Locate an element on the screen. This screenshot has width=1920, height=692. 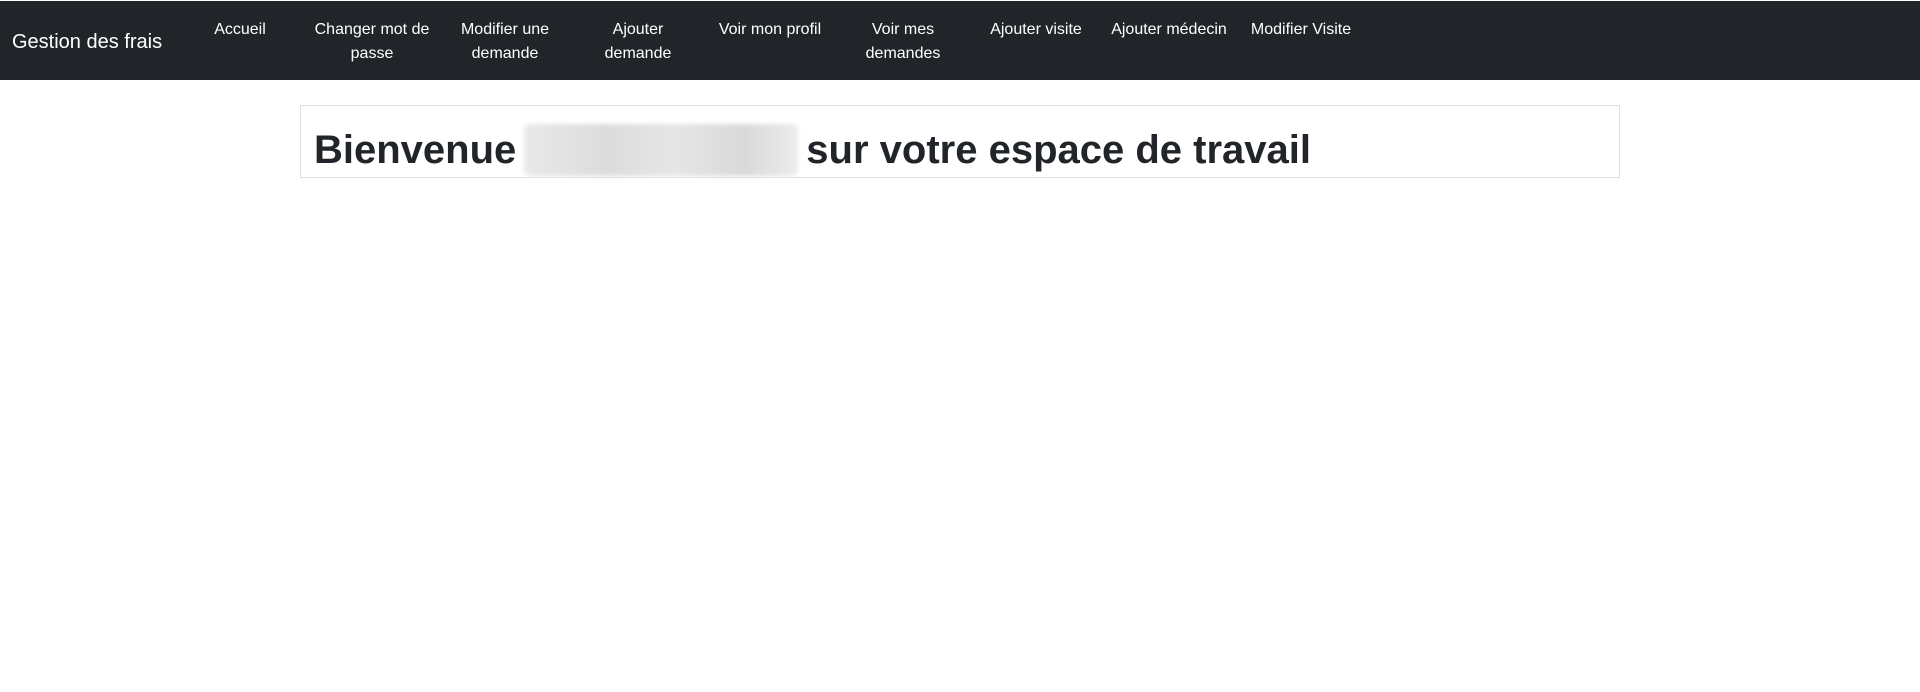
welcome-prefix: Bienvenue is located at coordinates (415, 150).